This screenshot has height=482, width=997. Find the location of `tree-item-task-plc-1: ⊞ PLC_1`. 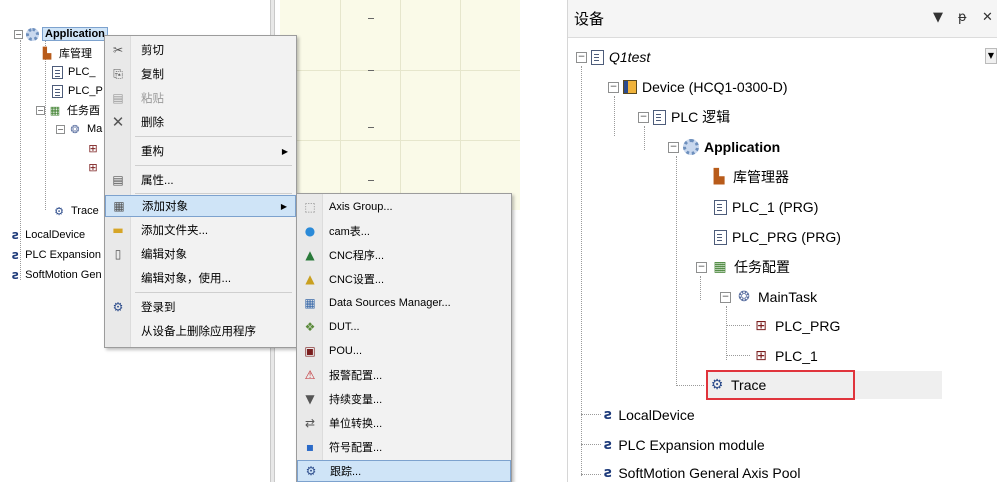

tree-item-task-plc-1: ⊞ PLC_1 is located at coordinates (785, 356).